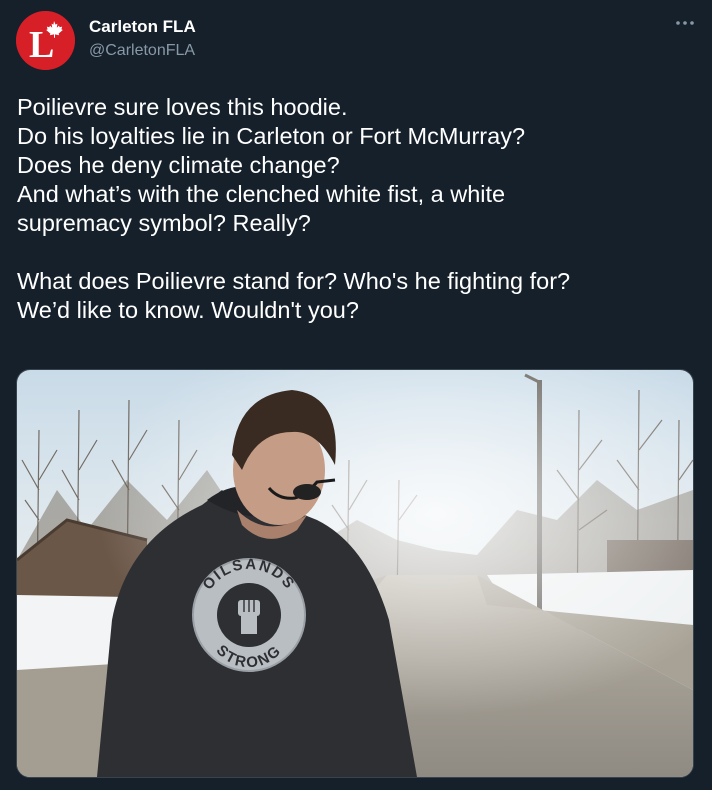  What do you see at coordinates (182, 107) in the screenshot?
I see `tweet-line: Poilievre sure loves this hoodie.` at bounding box center [182, 107].